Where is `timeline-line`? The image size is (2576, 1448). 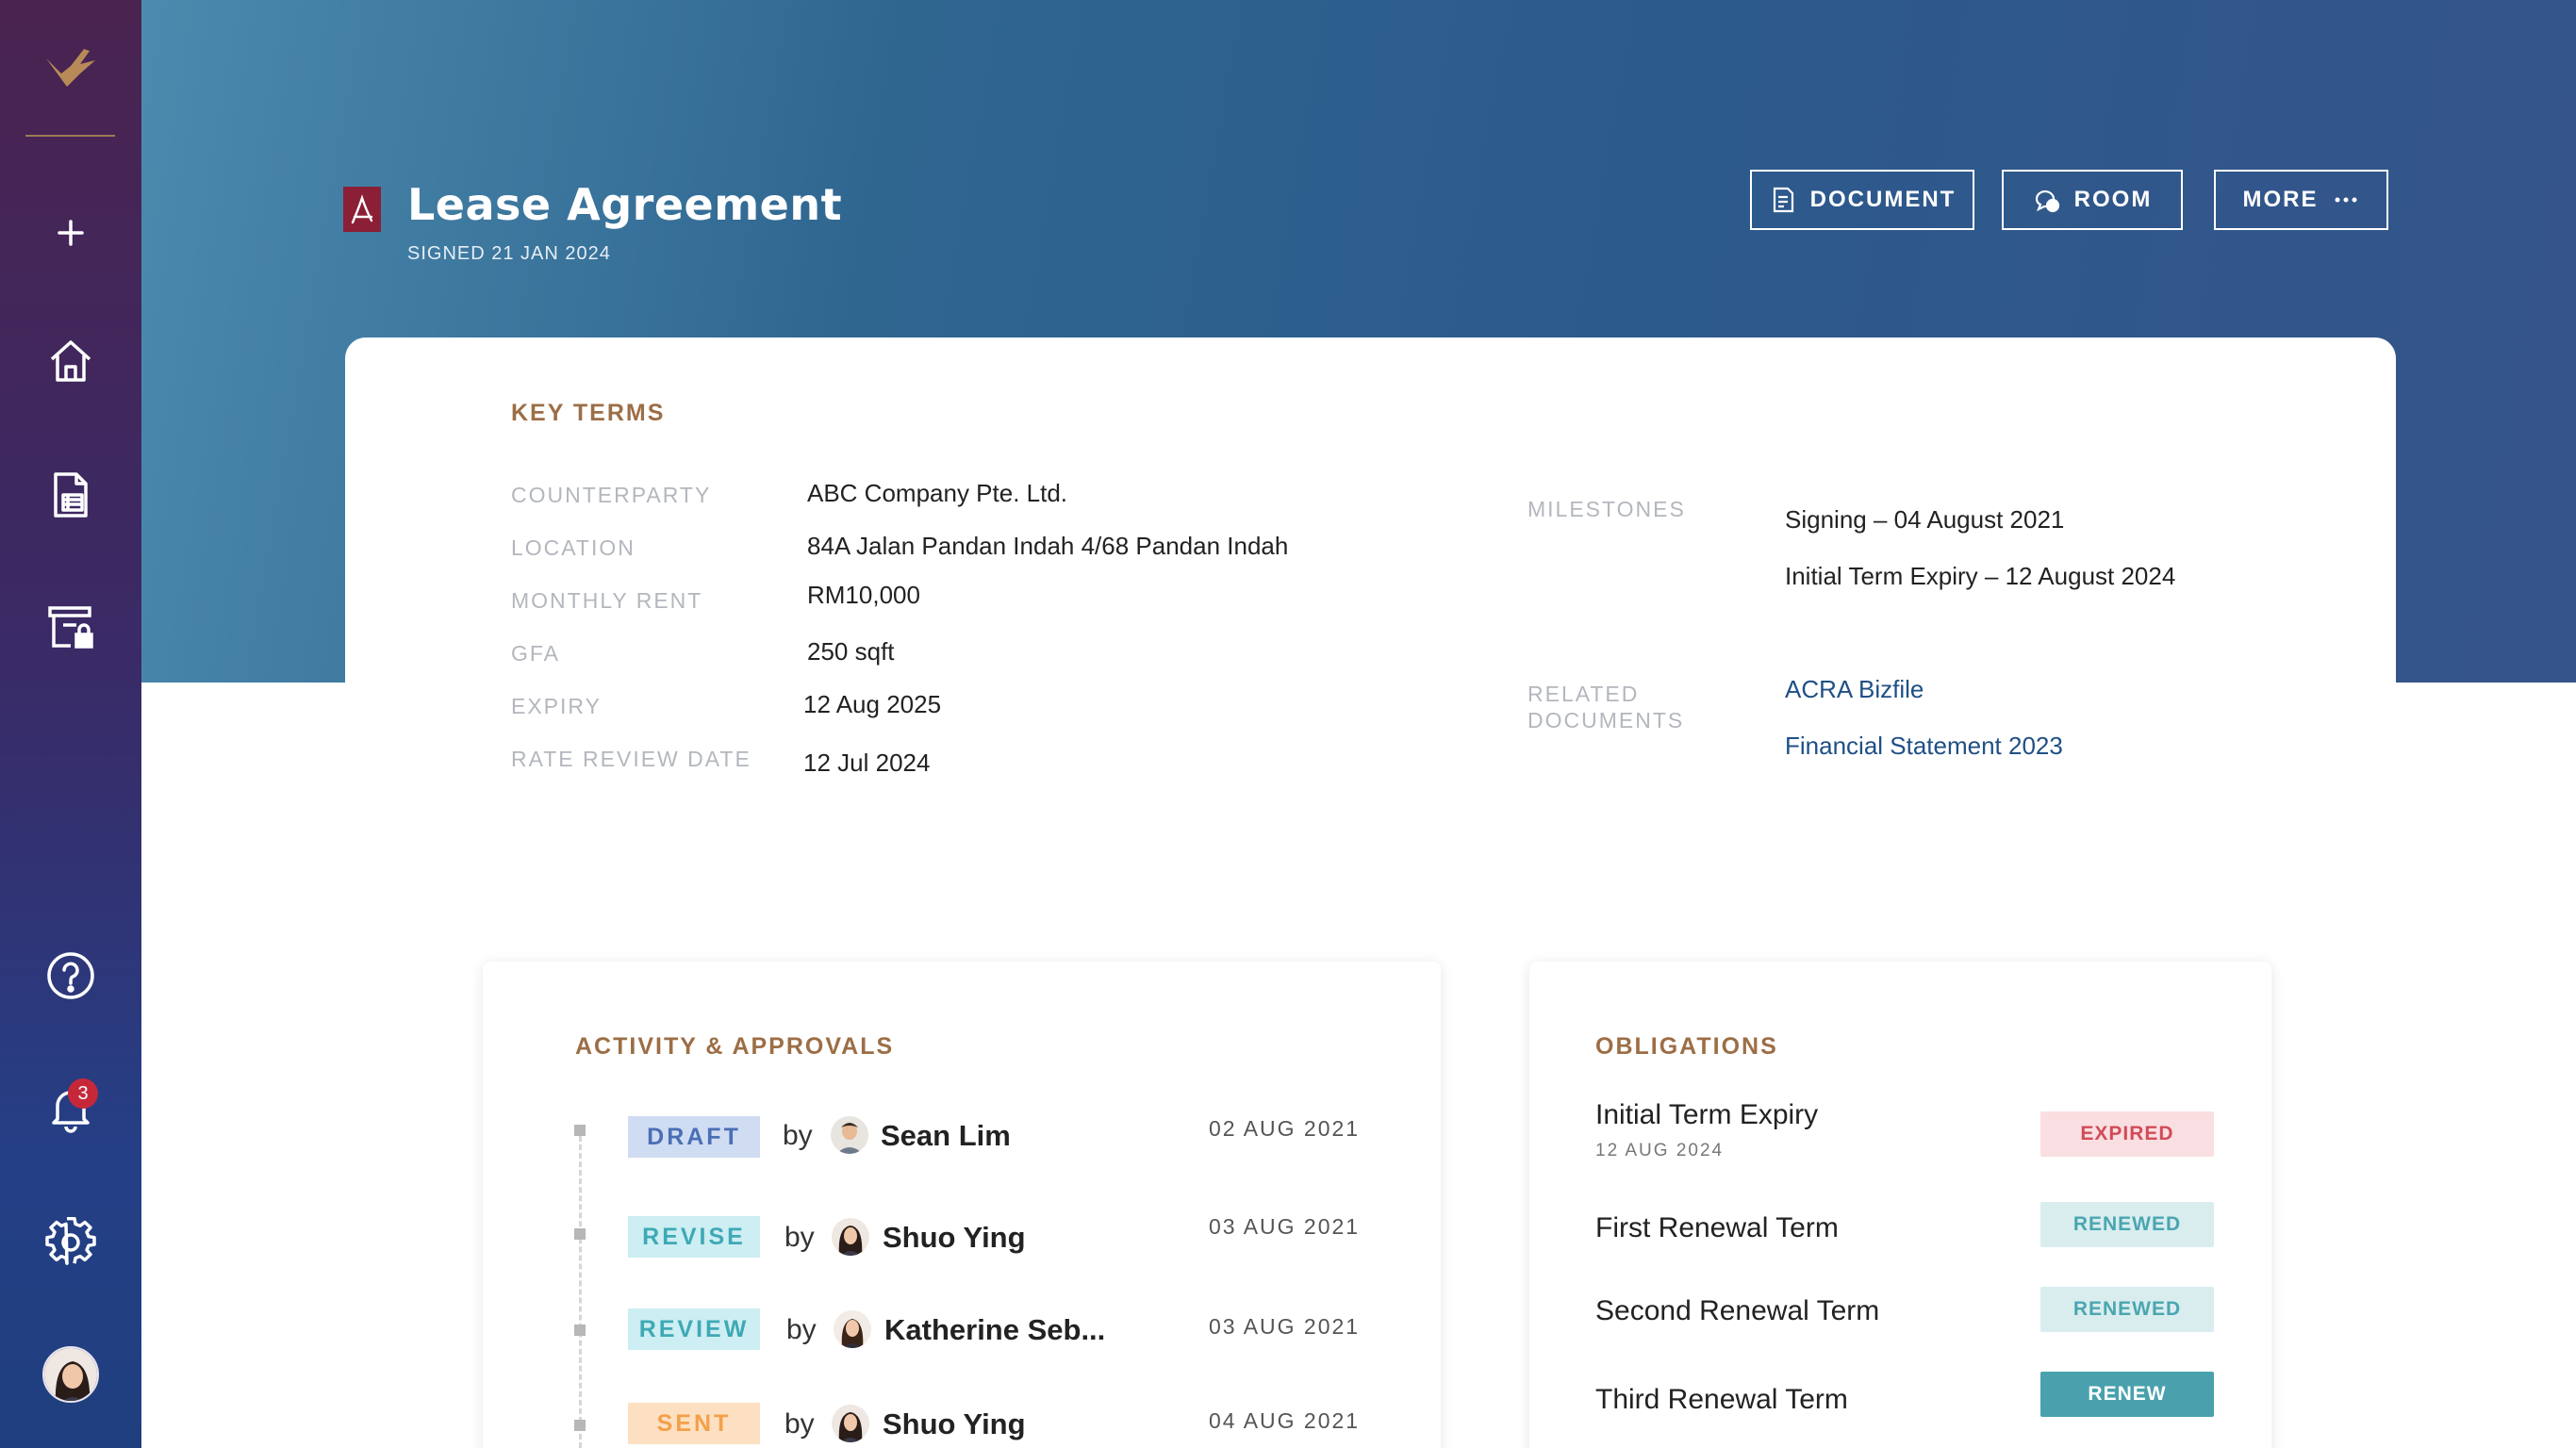 timeline-line is located at coordinates (580, 1287).